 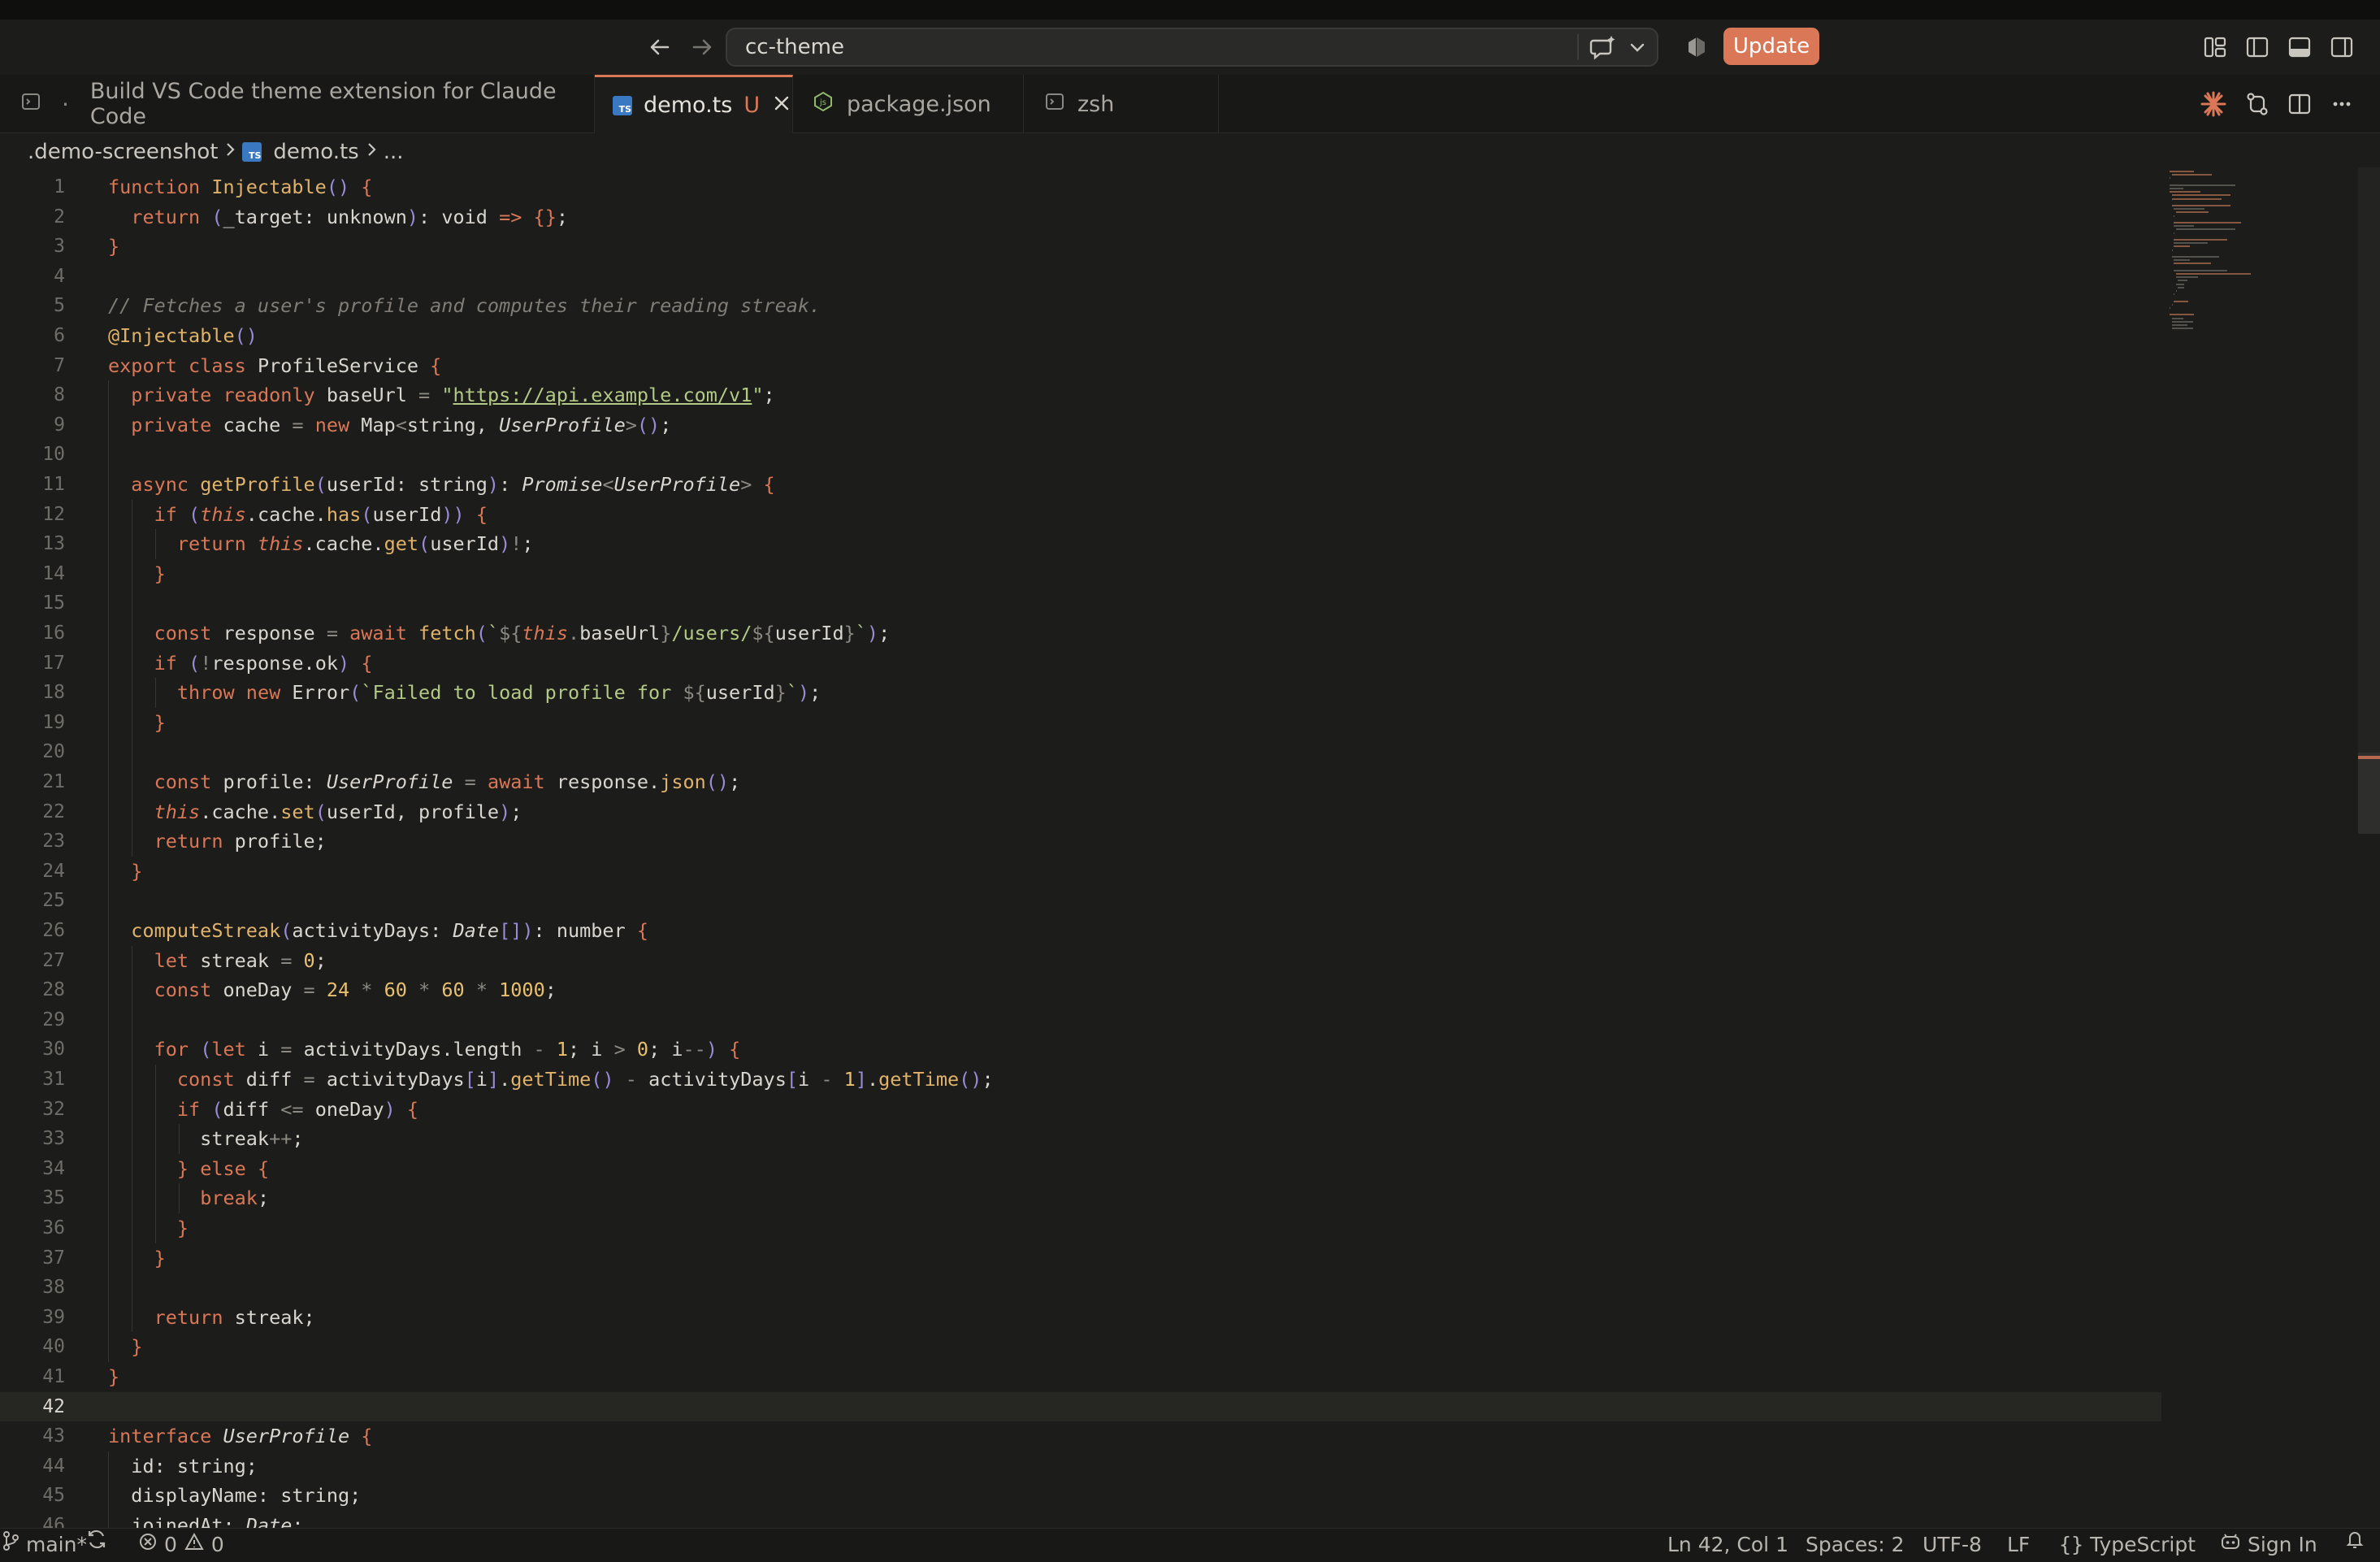 I want to click on code-line: 4, so click(x=1080, y=276).